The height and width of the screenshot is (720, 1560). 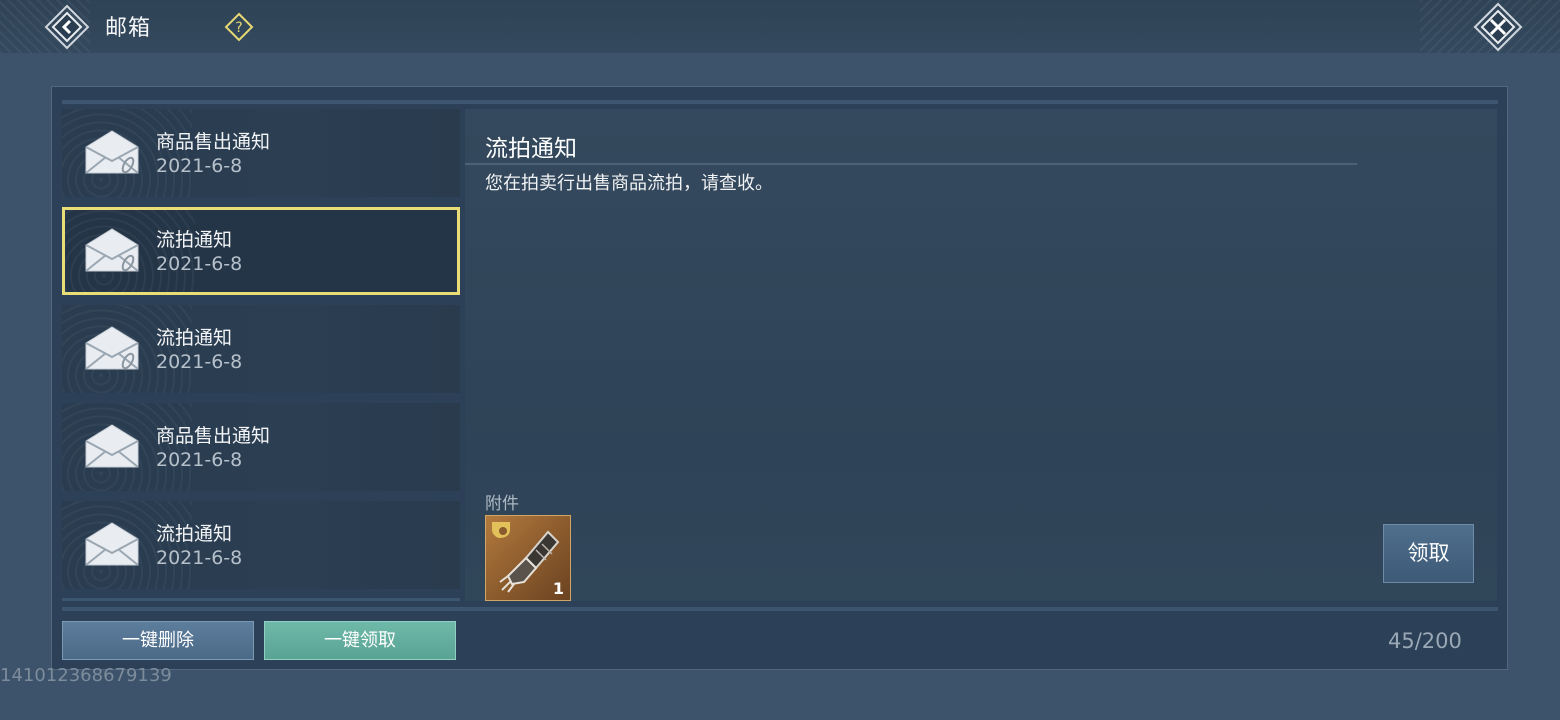 What do you see at coordinates (911, 164) in the screenshot?
I see `mail-detail-divider` at bounding box center [911, 164].